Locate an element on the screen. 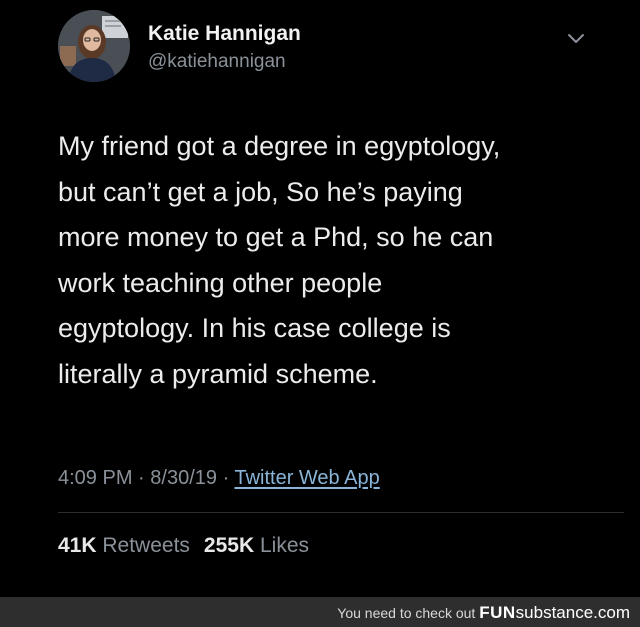 This screenshot has height=627, width=640. tweet-text-line: My friend got a degree in egyptology, is located at coordinates (279, 146).